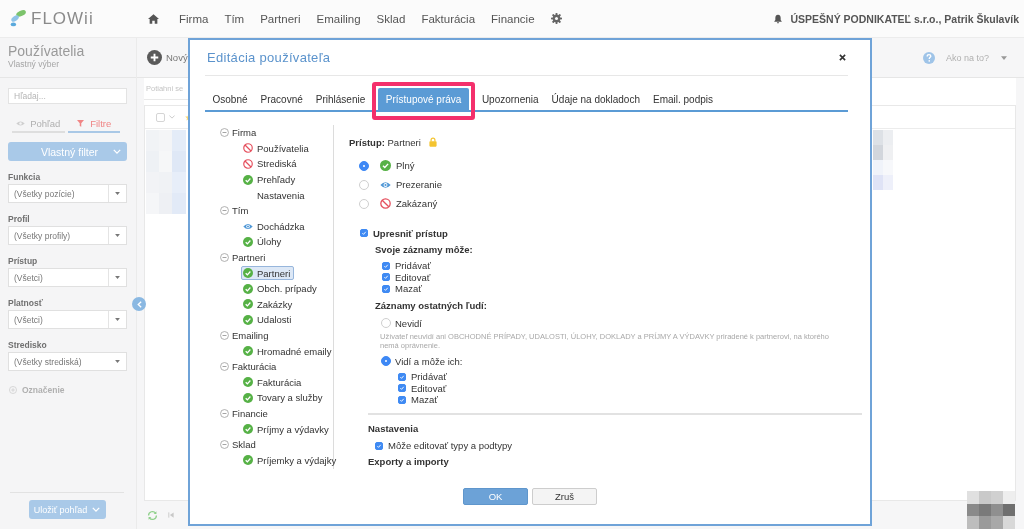 The image size is (1024, 529). What do you see at coordinates (842, 57) in the screenshot?
I see `close-icon` at bounding box center [842, 57].